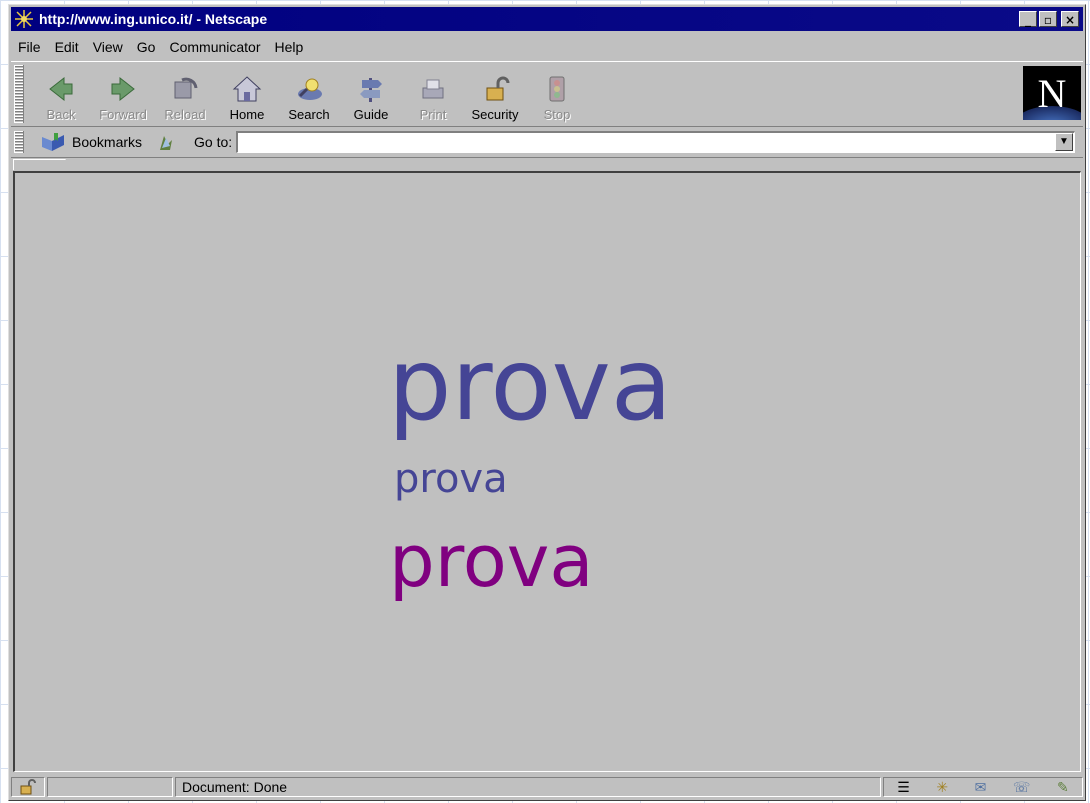  What do you see at coordinates (371, 90) in the screenshot?
I see `guide-icon` at bounding box center [371, 90].